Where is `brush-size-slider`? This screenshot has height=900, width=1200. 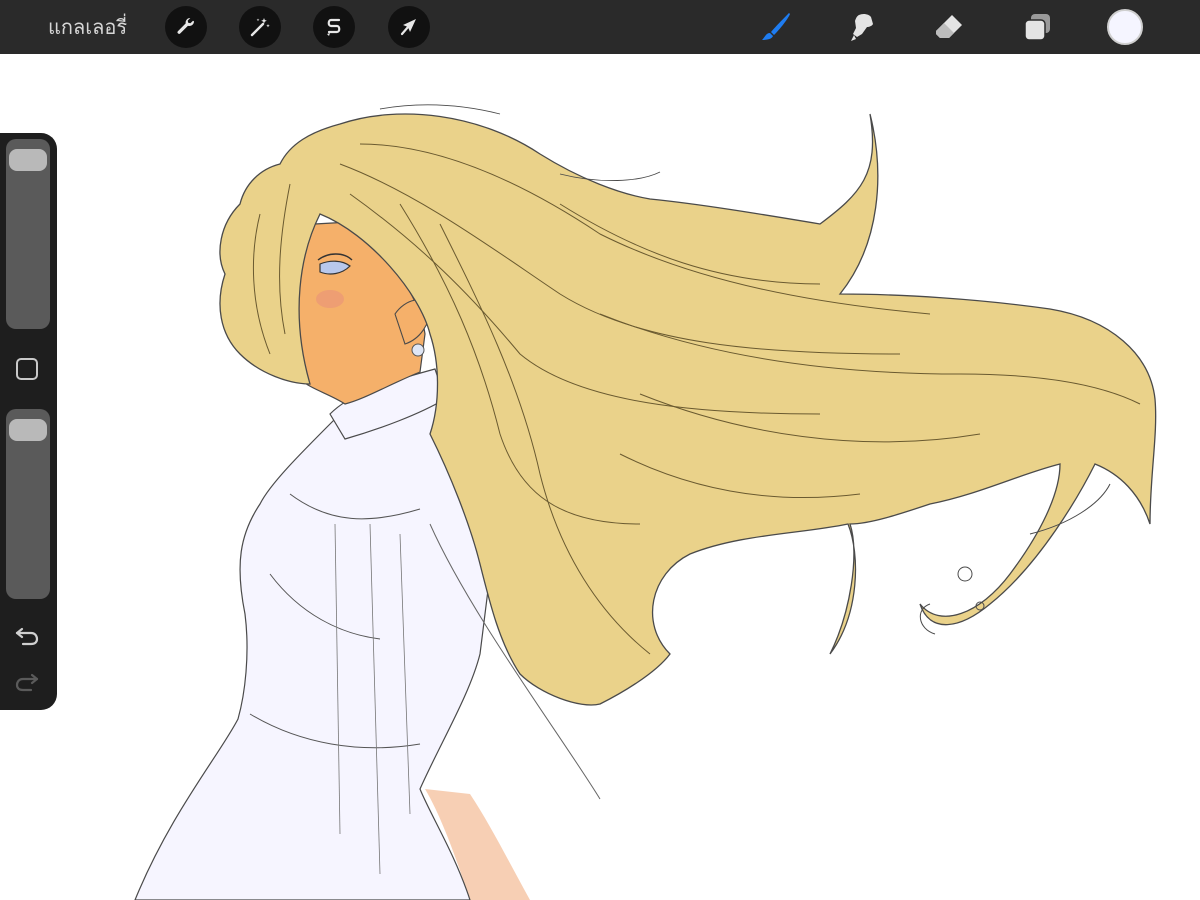 brush-size-slider is located at coordinates (28, 234).